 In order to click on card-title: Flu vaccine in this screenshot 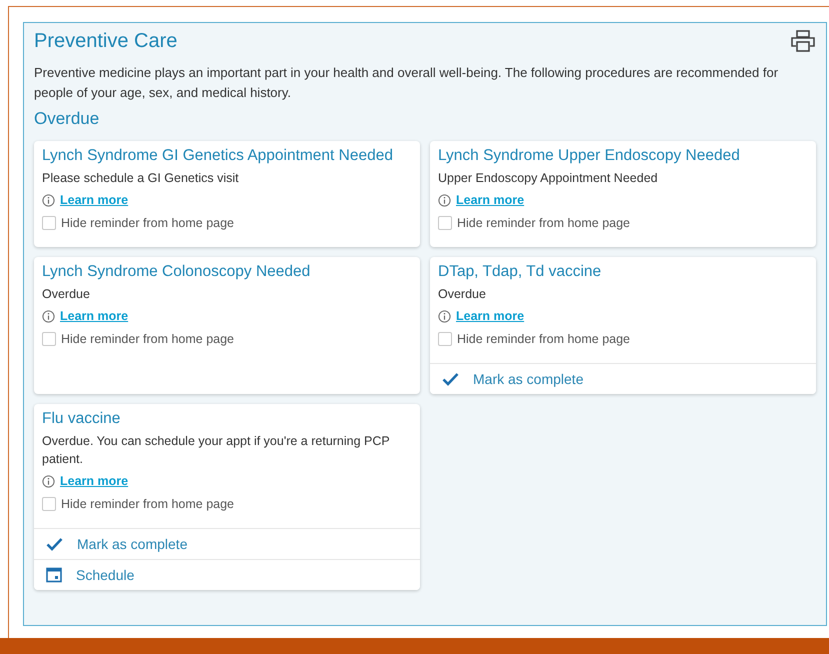, I will do `click(82, 419)`.